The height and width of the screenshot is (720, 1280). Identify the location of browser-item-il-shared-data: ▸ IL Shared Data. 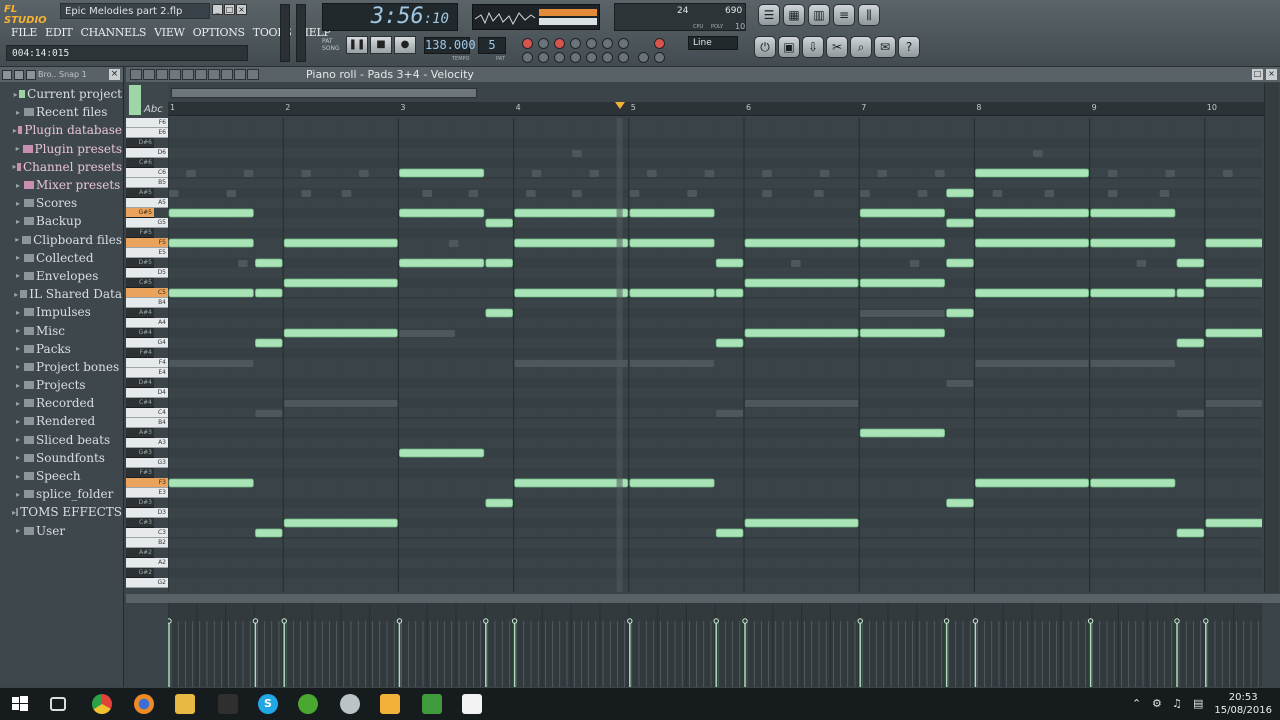
(67, 294).